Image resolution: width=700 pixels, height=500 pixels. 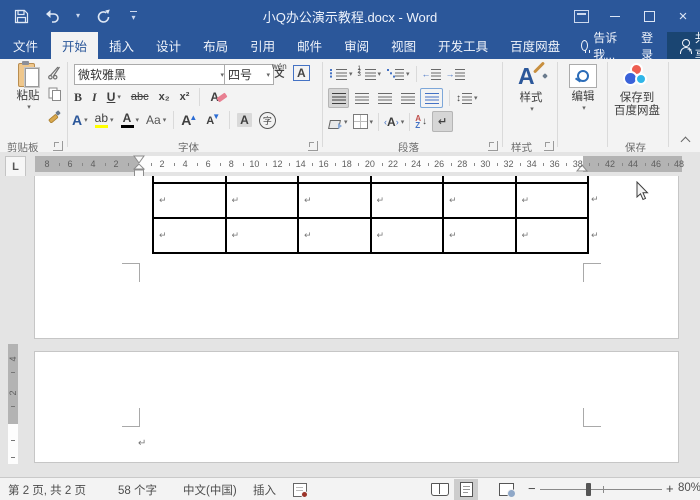 I want to click on shading-button: ▾, so click(x=338, y=122).